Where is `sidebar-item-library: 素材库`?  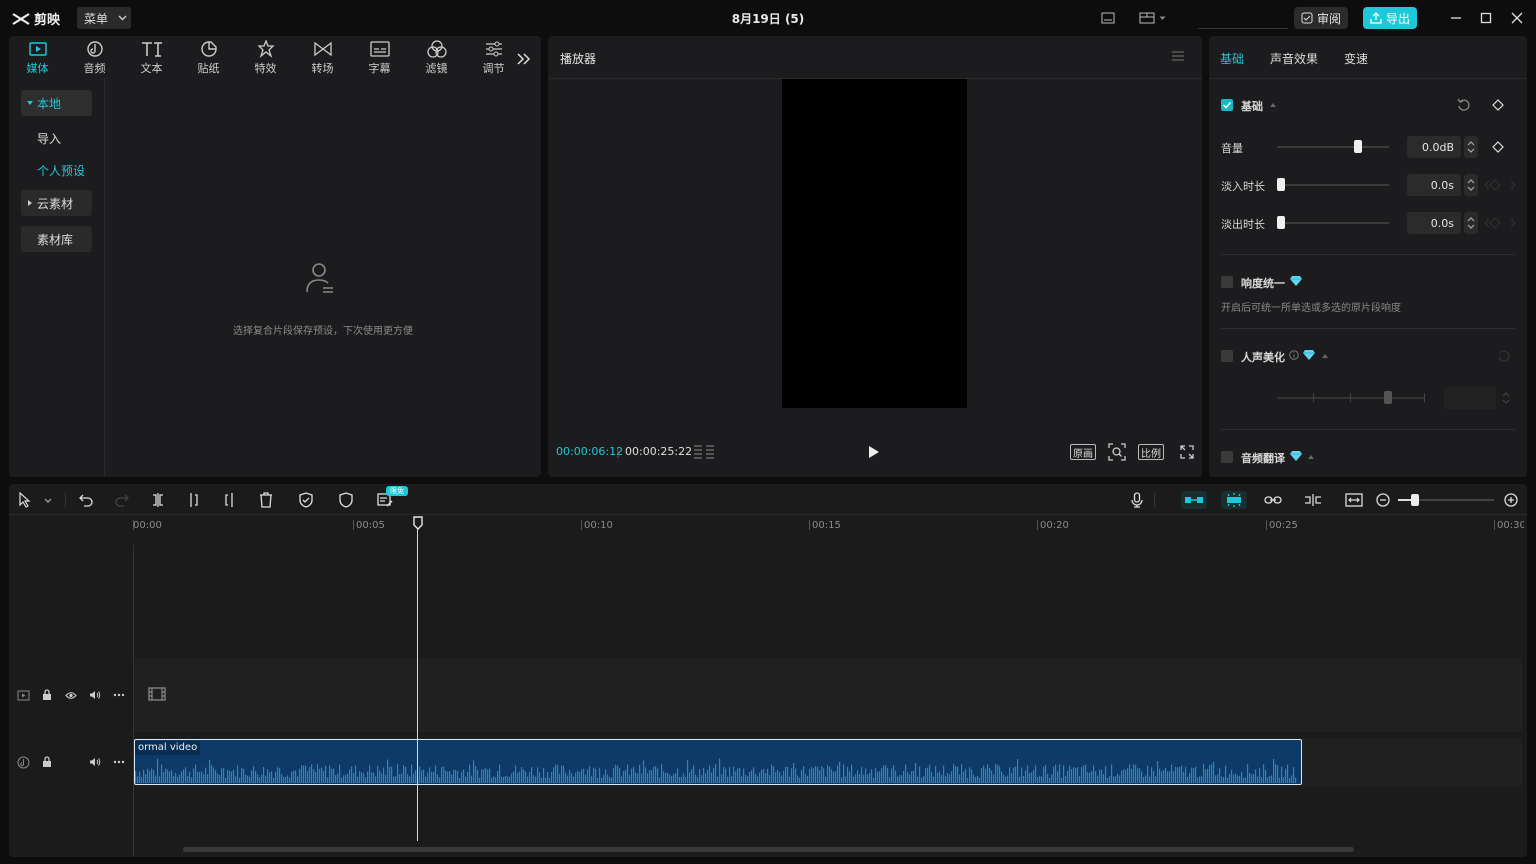 sidebar-item-library: 素材库 is located at coordinates (56, 239).